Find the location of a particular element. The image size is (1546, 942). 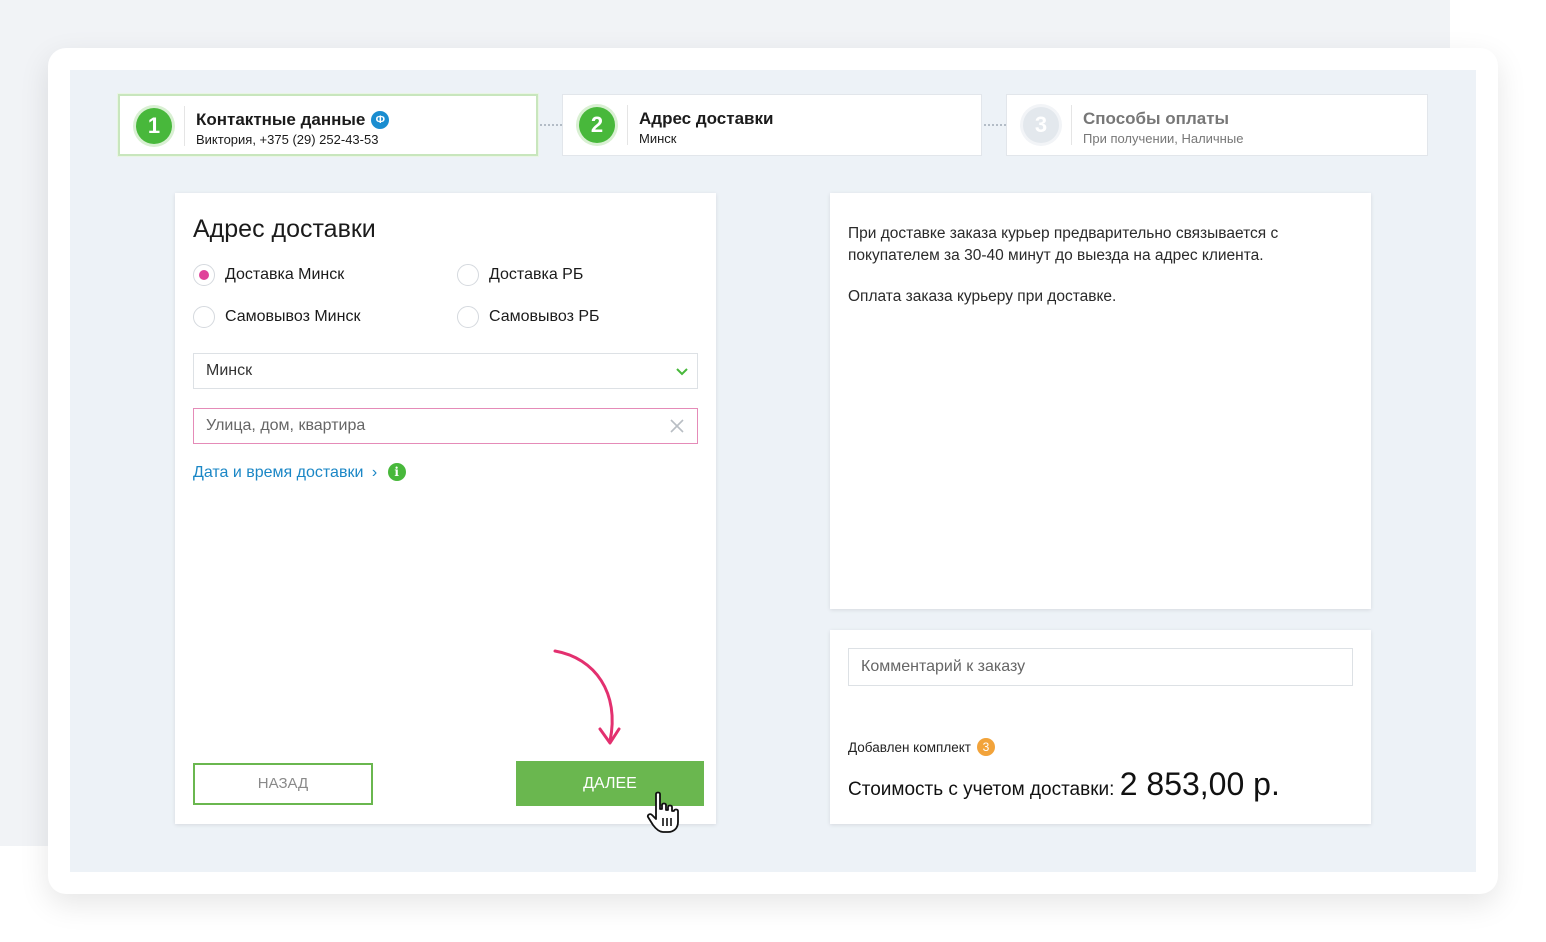

back-button: НАЗАД is located at coordinates (283, 784).